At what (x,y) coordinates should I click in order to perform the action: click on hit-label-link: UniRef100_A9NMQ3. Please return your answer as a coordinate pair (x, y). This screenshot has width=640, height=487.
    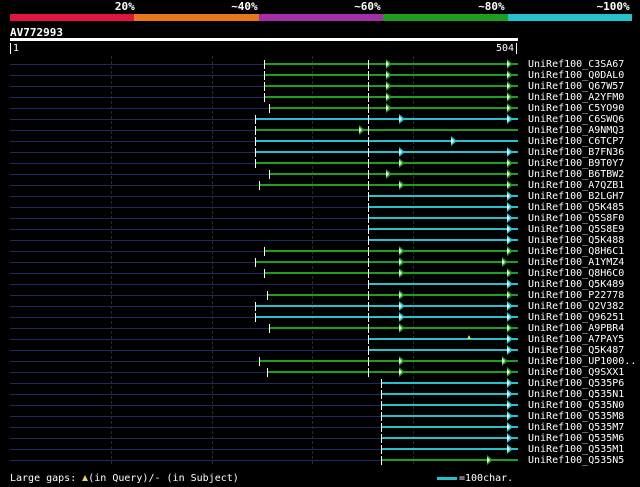
    Looking at the image, I should click on (576, 130).